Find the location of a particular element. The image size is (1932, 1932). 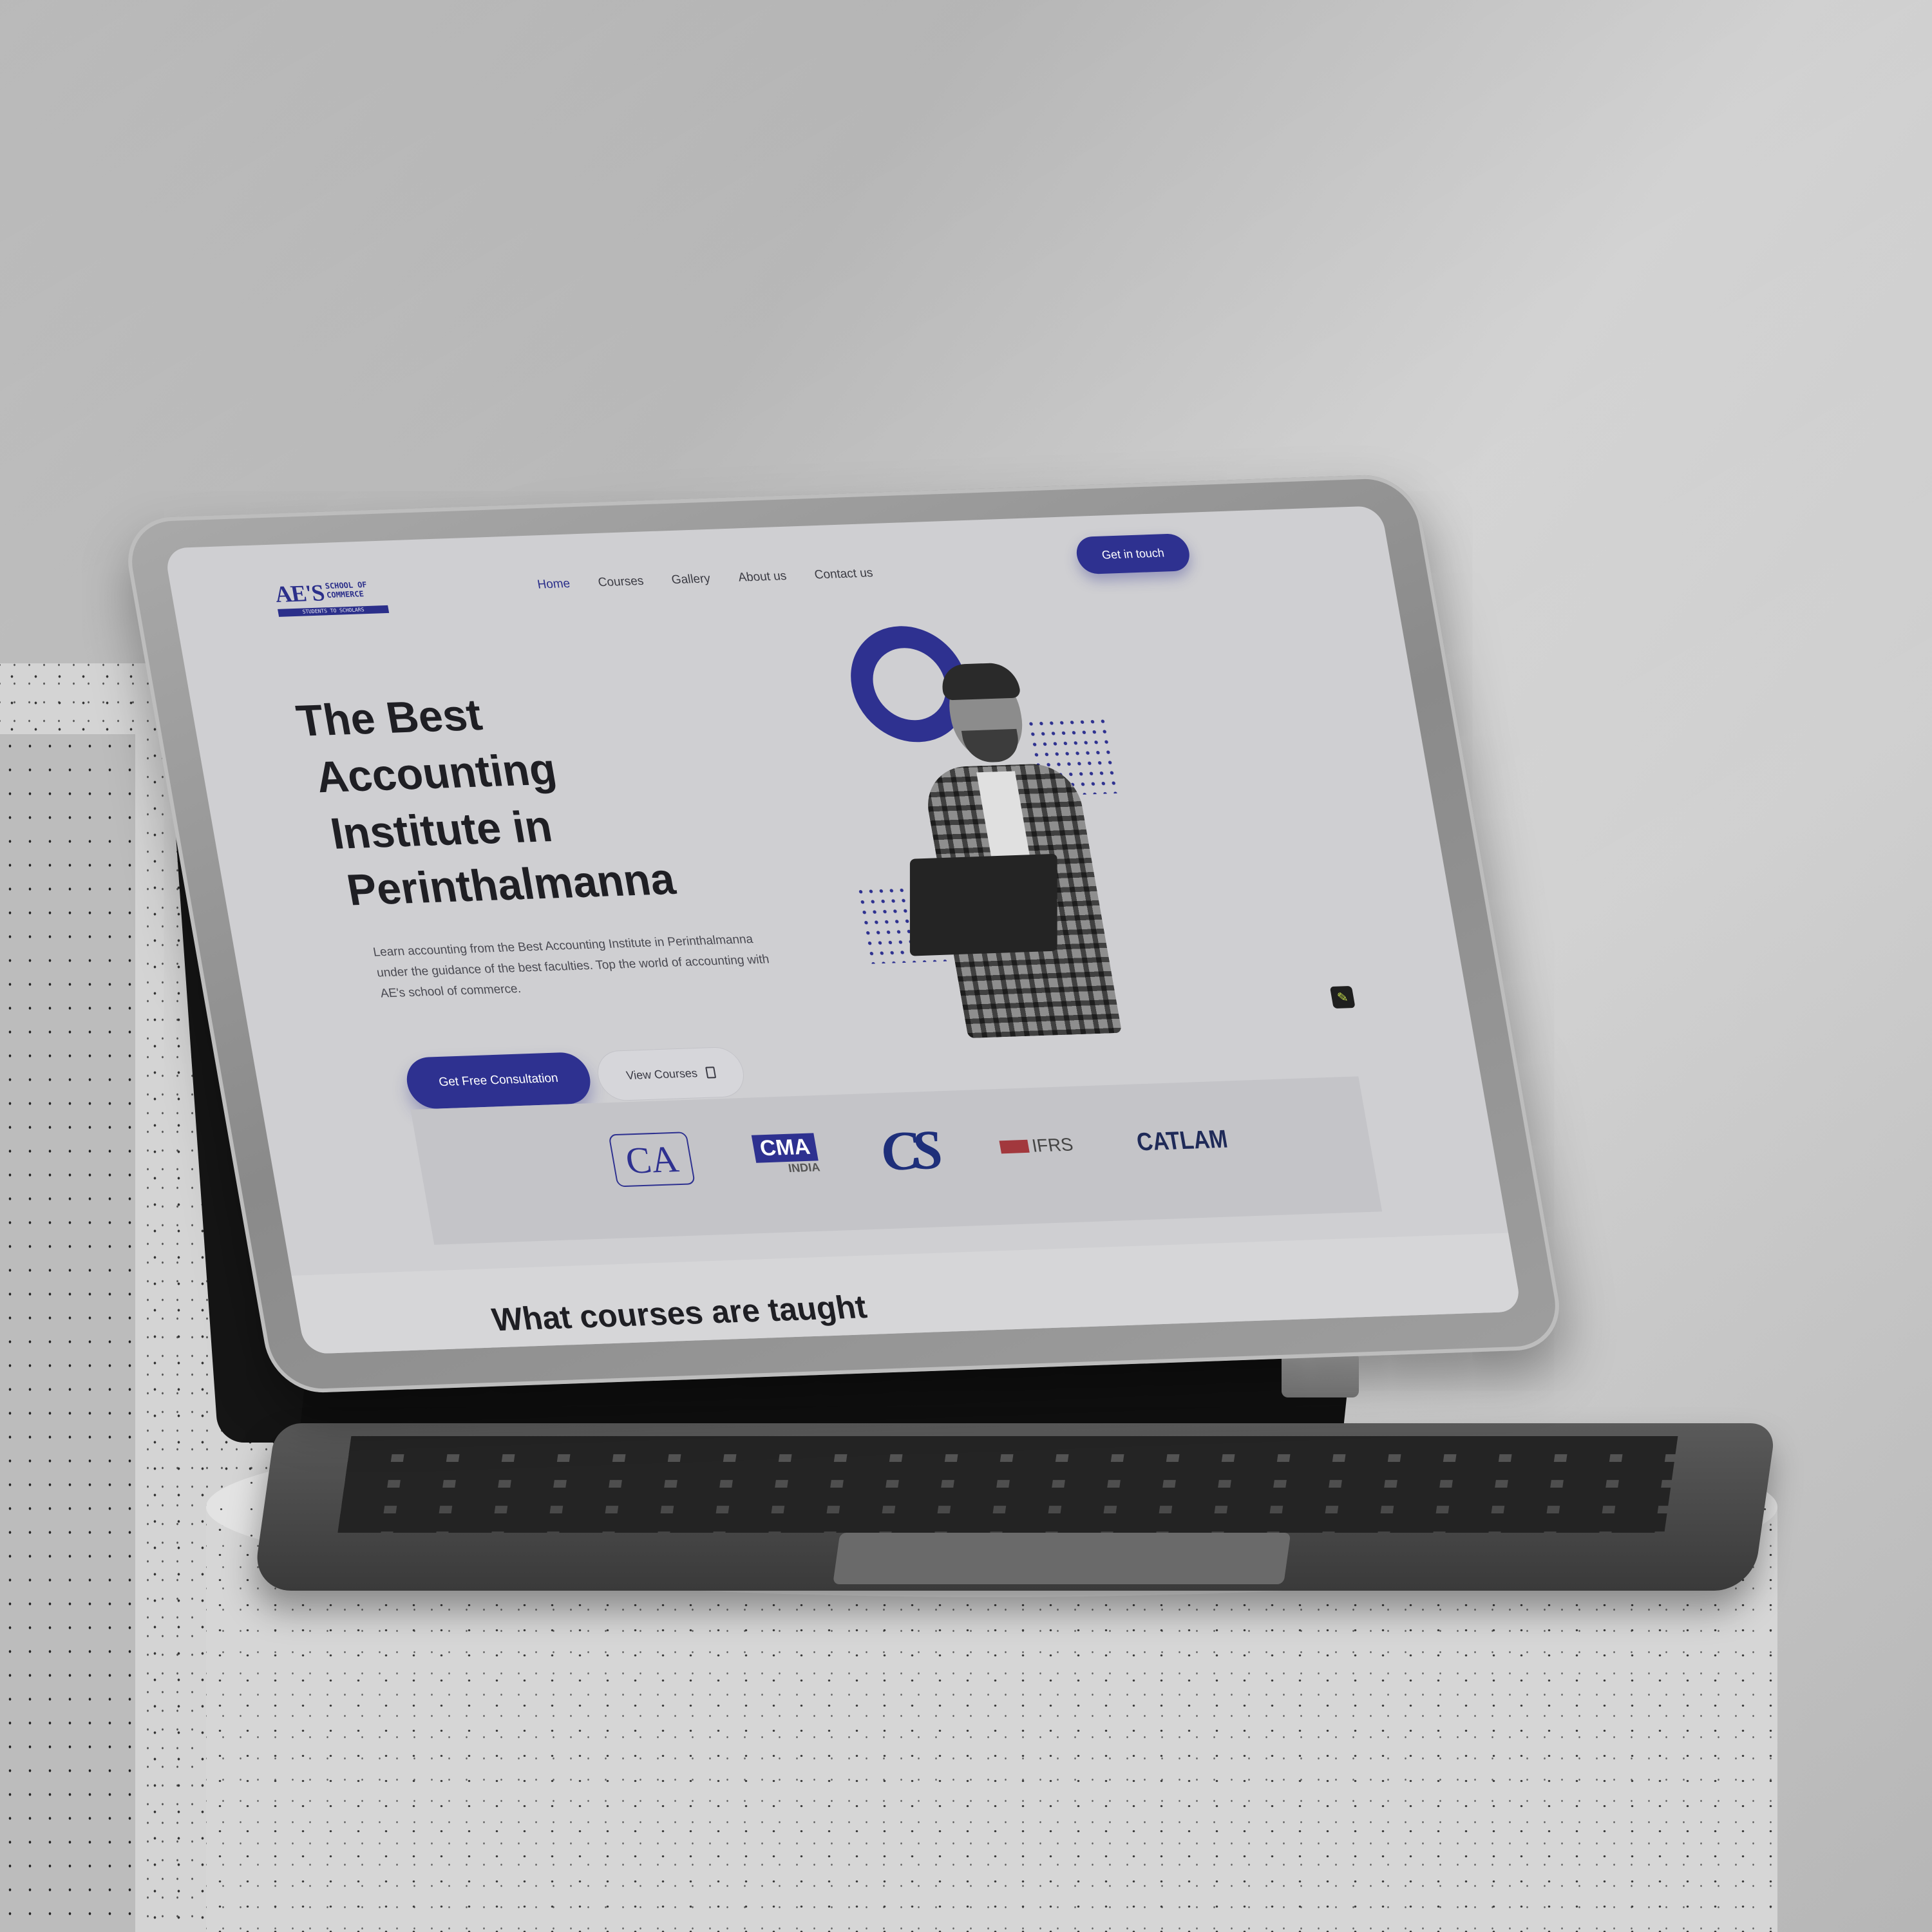

ca-logo: CA is located at coordinates (652, 1160).